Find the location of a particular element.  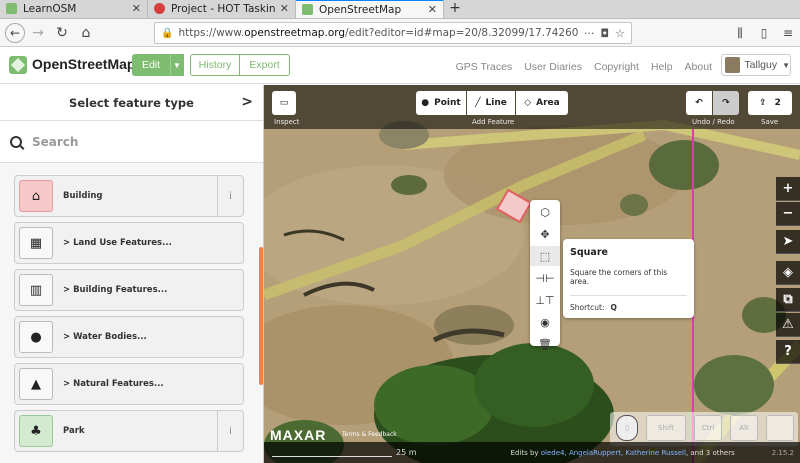

inspect-label: Inspect is located at coordinates (287, 122).